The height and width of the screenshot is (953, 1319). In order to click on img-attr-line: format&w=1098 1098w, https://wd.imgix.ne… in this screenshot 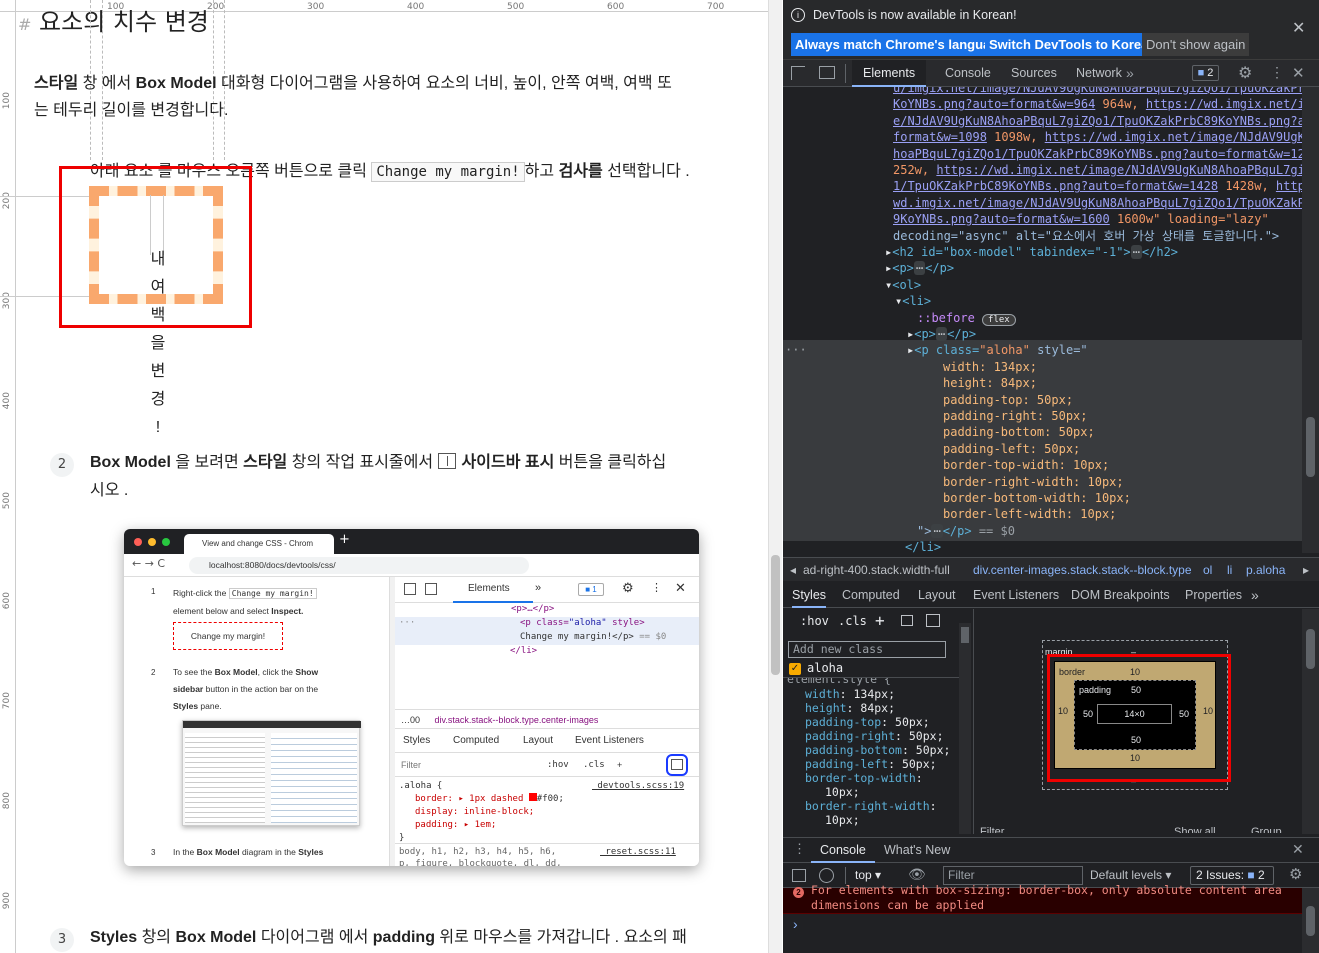, I will do `click(1097, 137)`.